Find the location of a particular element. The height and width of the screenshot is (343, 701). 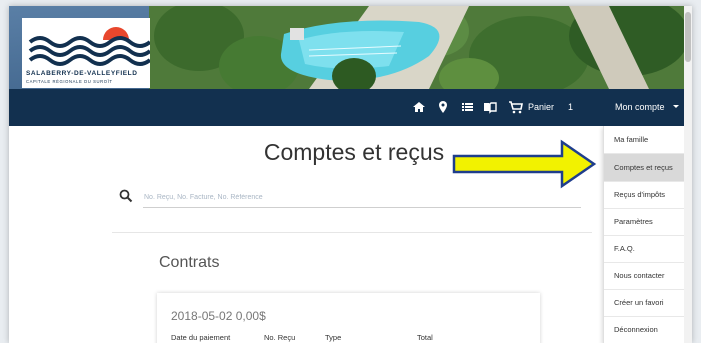

menu-item-ma-famille: Ma famille is located at coordinates (647, 139).